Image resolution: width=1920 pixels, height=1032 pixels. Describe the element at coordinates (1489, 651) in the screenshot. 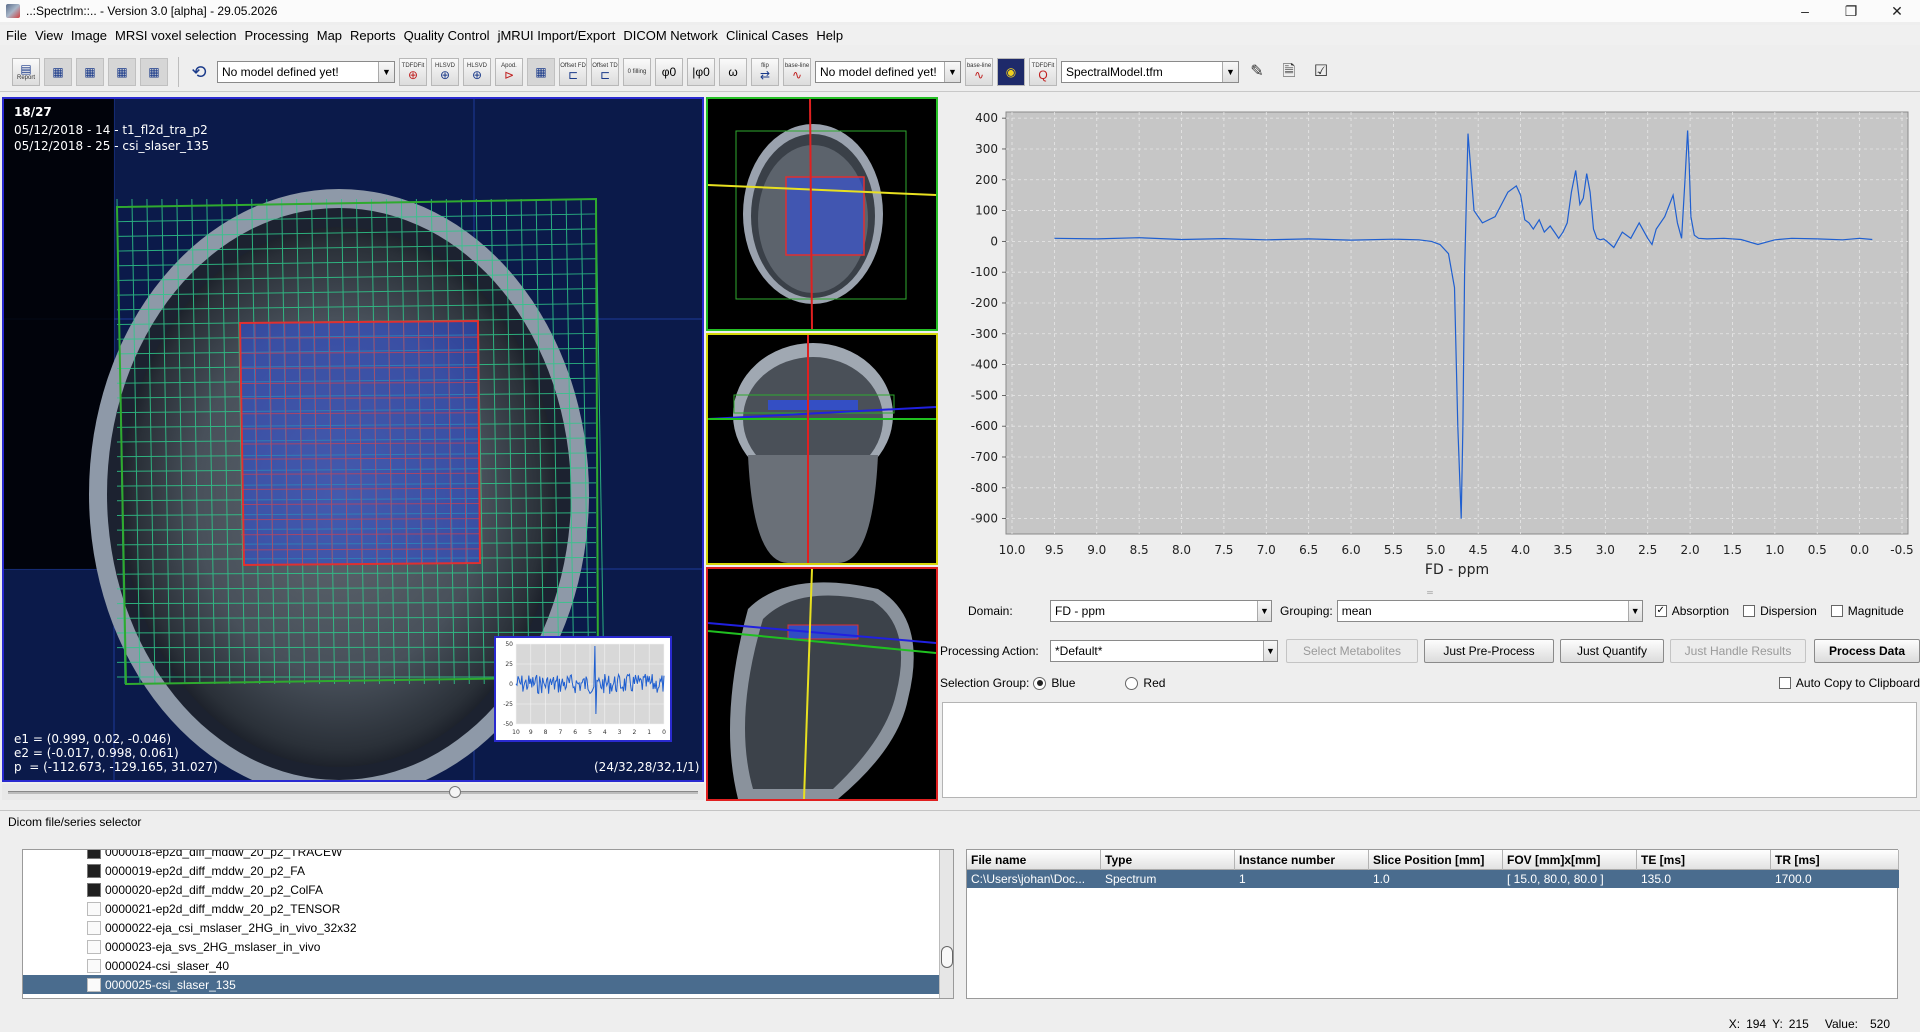

I see `just-preprocess-button: Just Pre-Process` at that location.